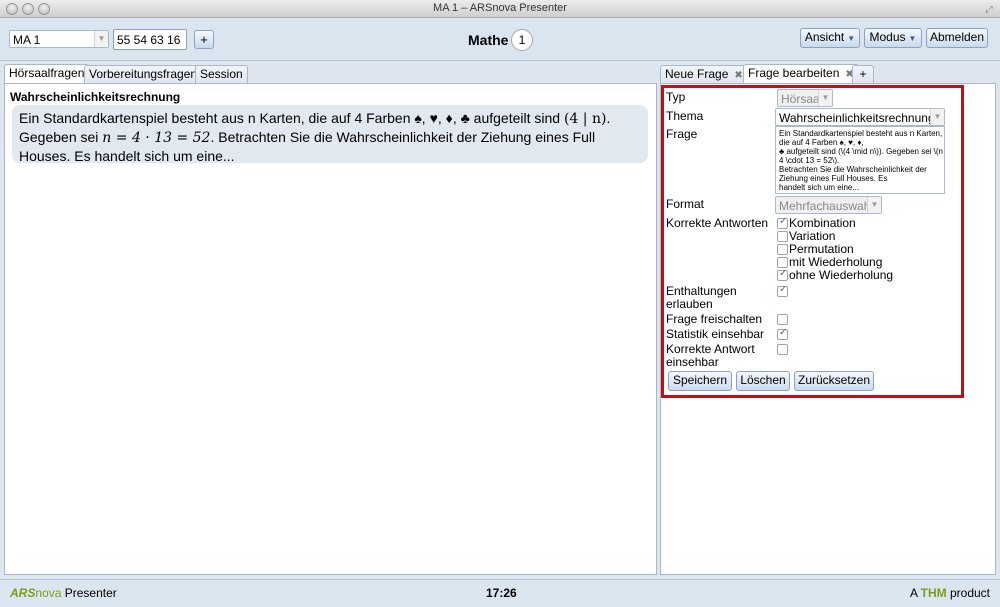 The width and height of the screenshot is (1000, 607). I want to click on question-line: Ziehung eines Full Houses. Es, so click(833, 178).